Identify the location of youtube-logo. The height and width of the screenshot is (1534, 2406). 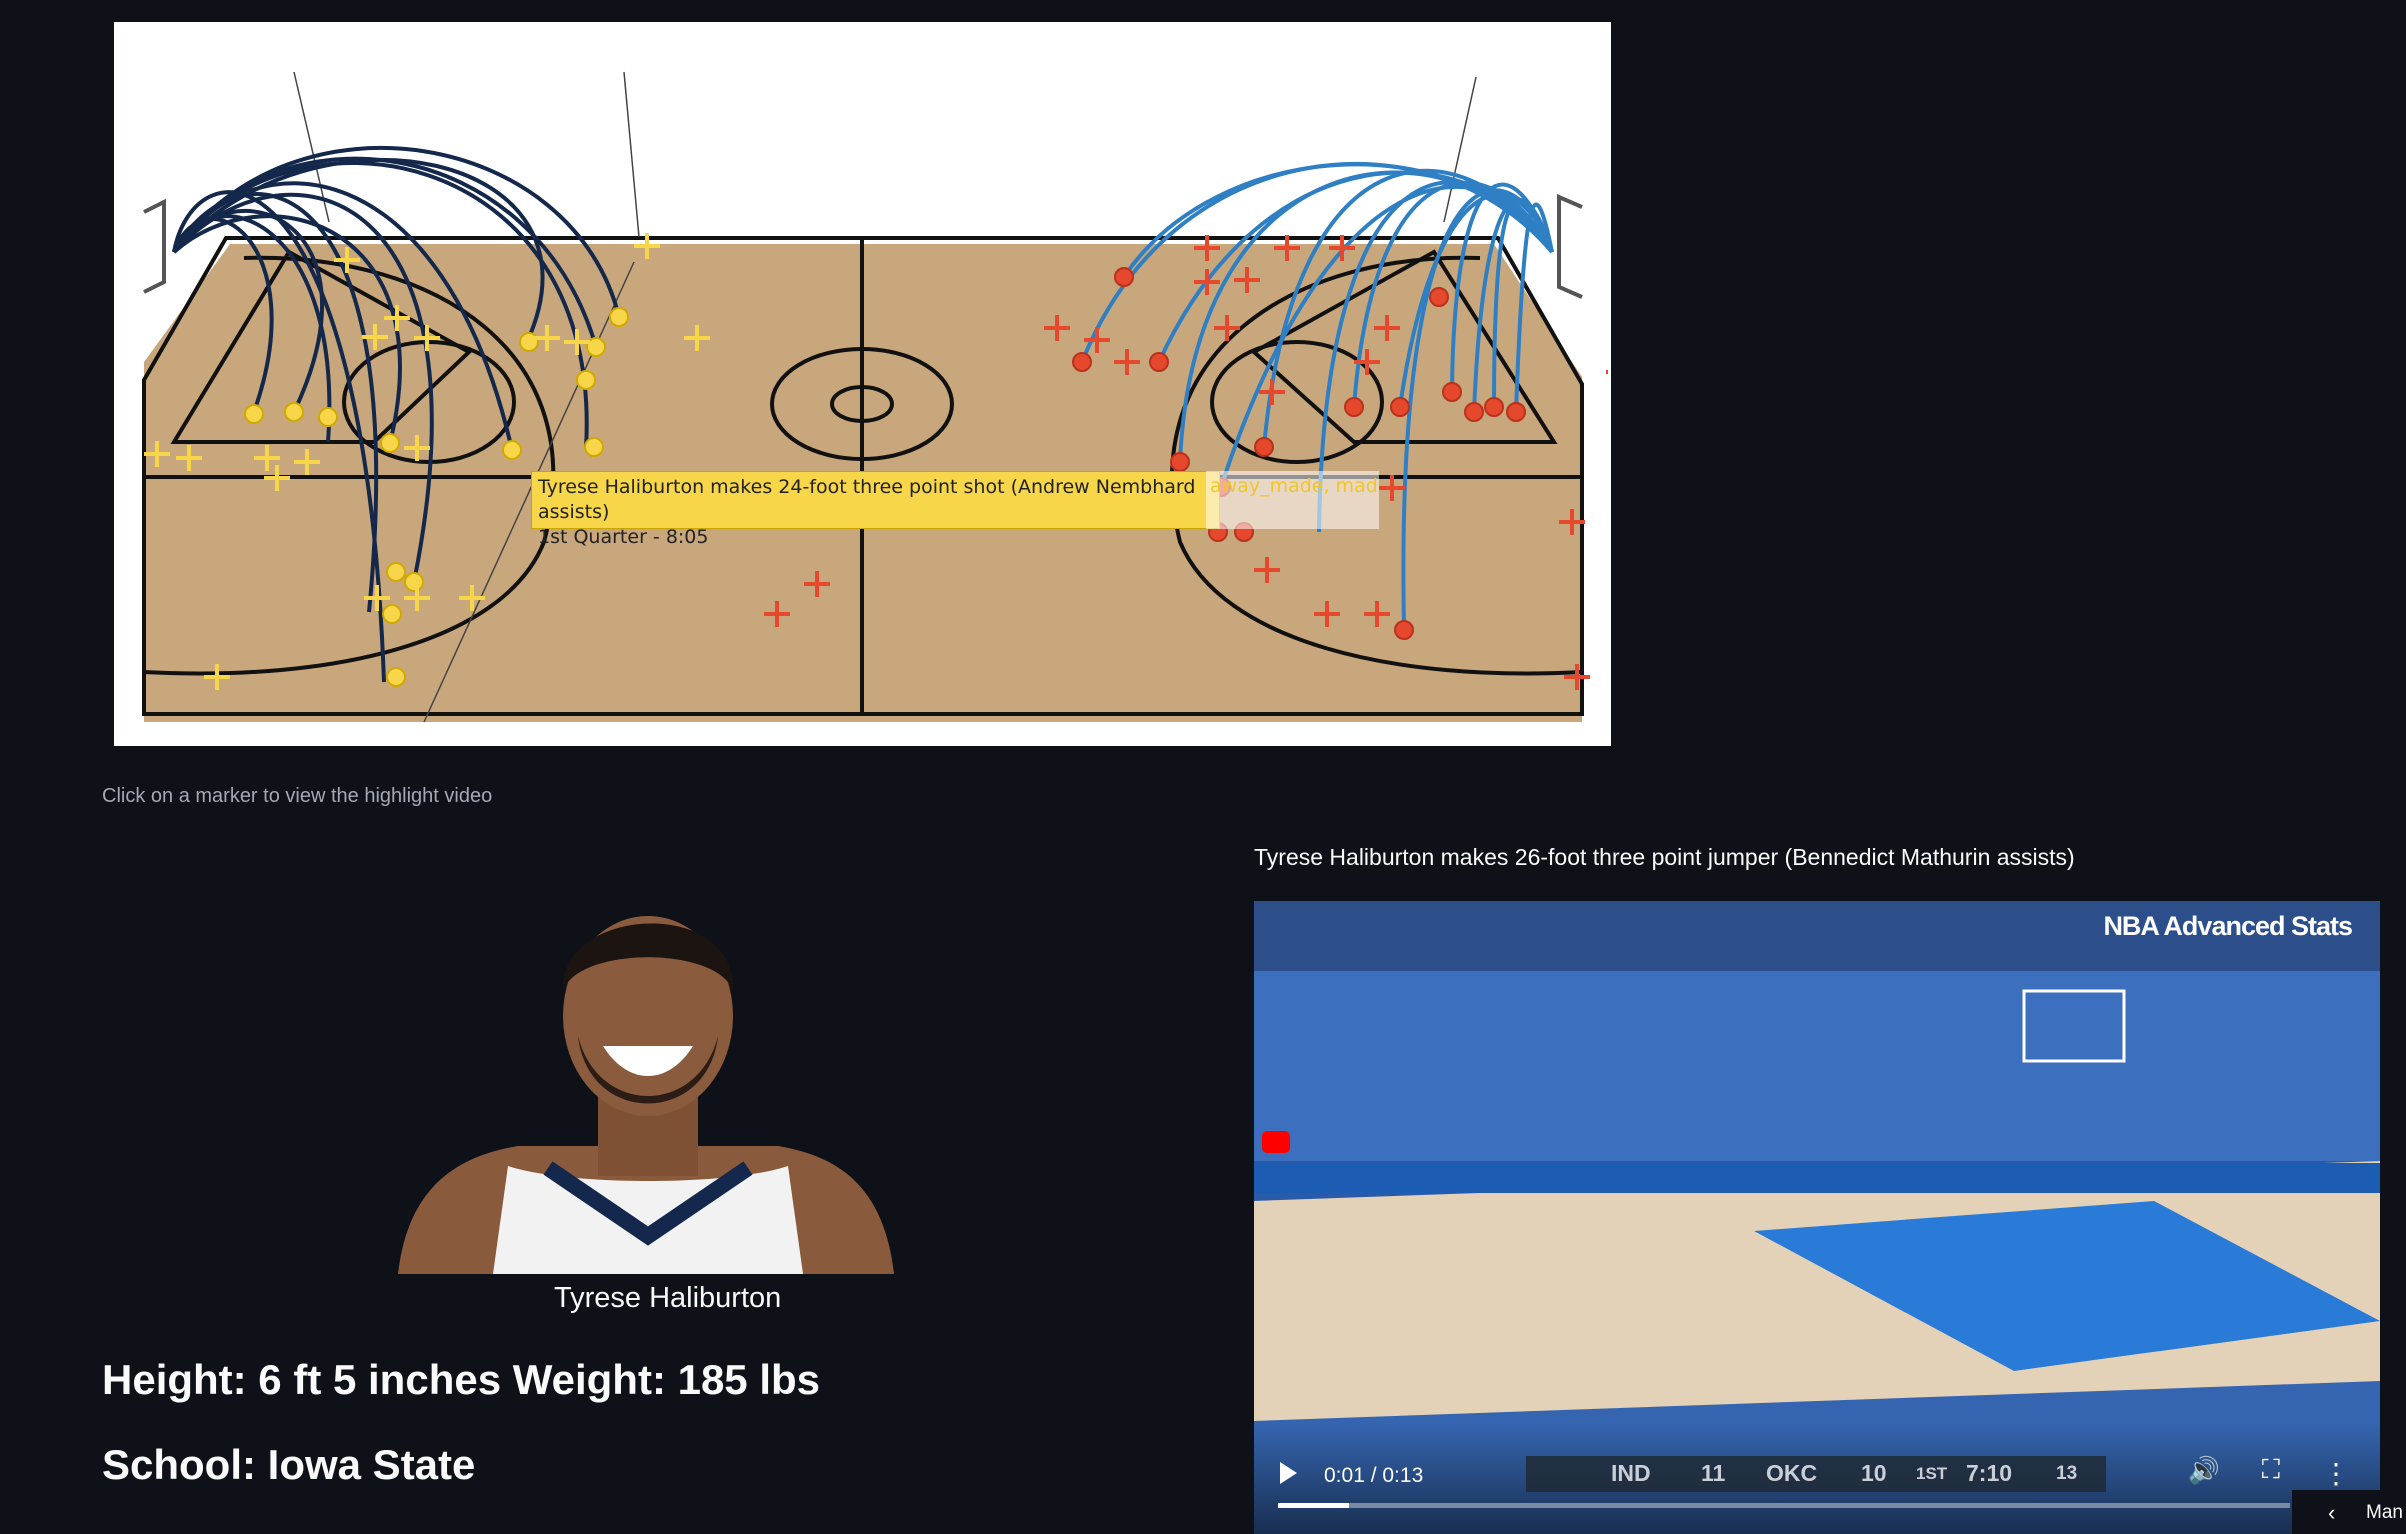
(1276, 1142).